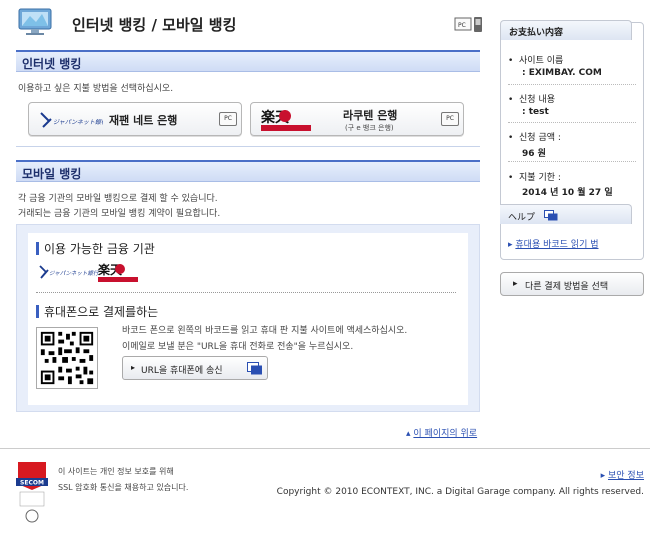 The height and width of the screenshot is (533, 650). What do you see at coordinates (566, 214) in the screenshot?
I see `help-tab: ヘルプ` at bounding box center [566, 214].